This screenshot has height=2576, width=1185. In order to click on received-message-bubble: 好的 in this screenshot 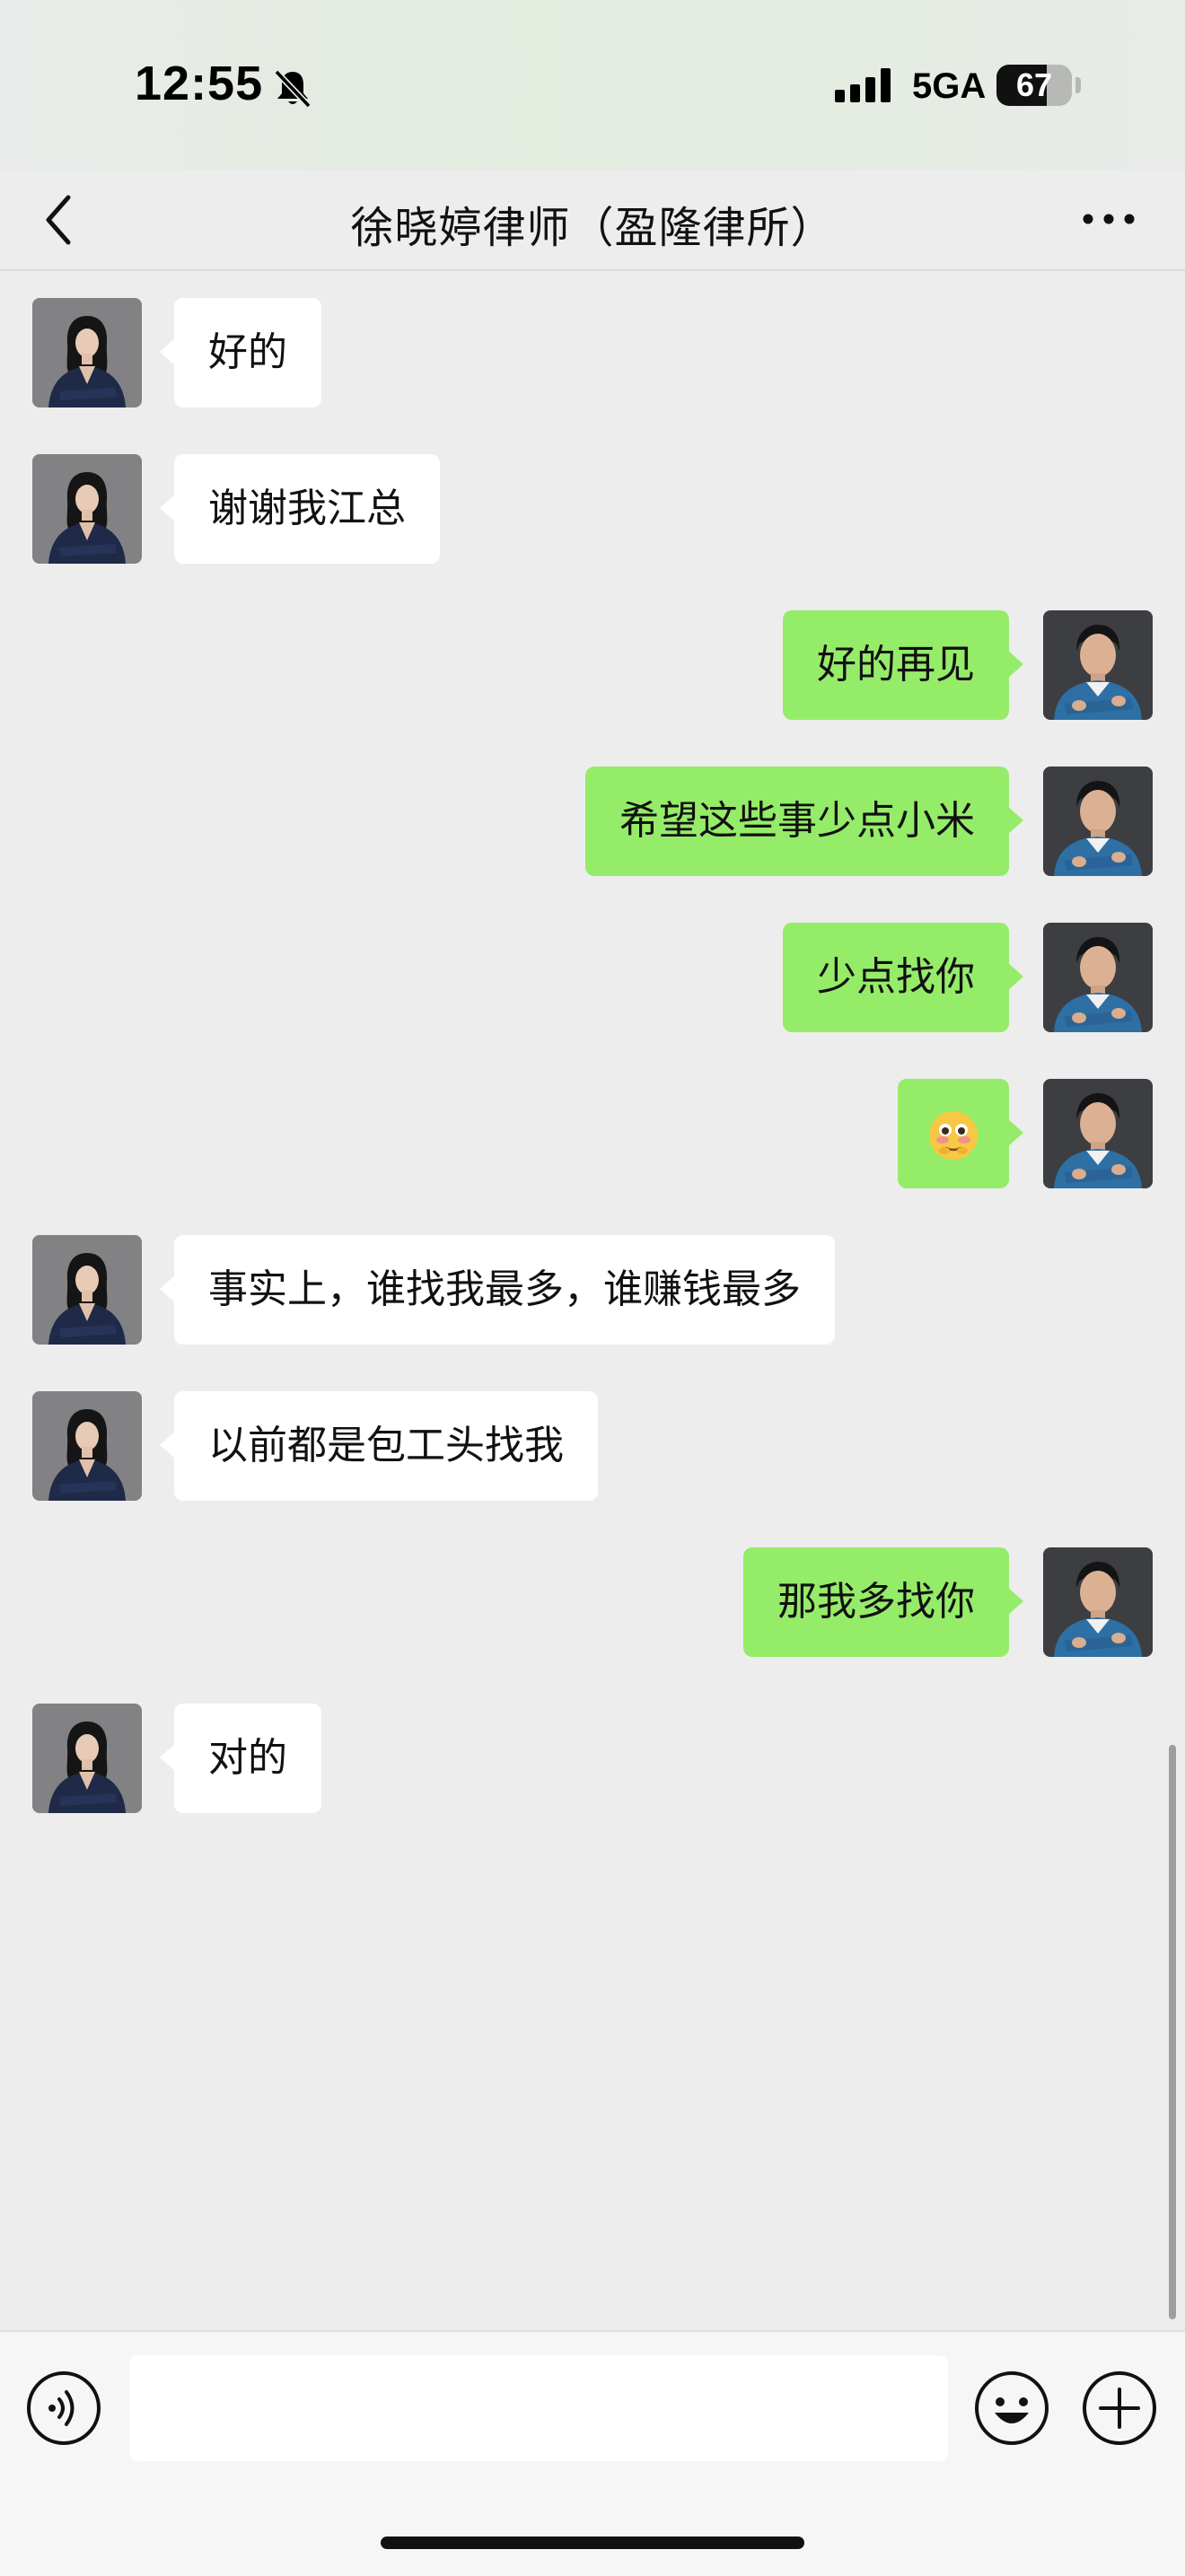, I will do `click(240, 352)`.